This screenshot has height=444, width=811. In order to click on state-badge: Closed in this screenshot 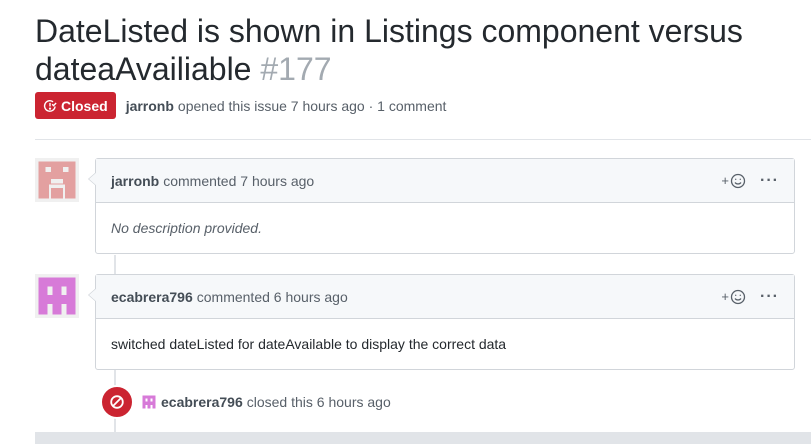, I will do `click(75, 105)`.